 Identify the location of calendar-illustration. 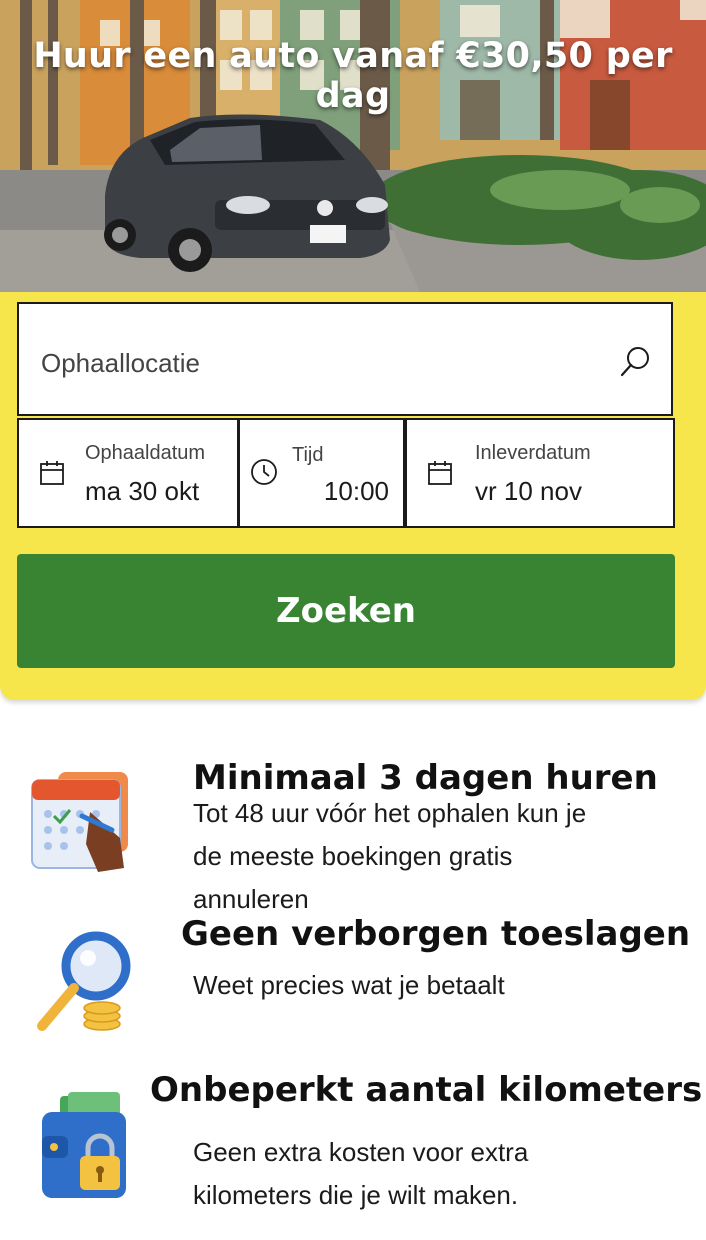
(79, 822).